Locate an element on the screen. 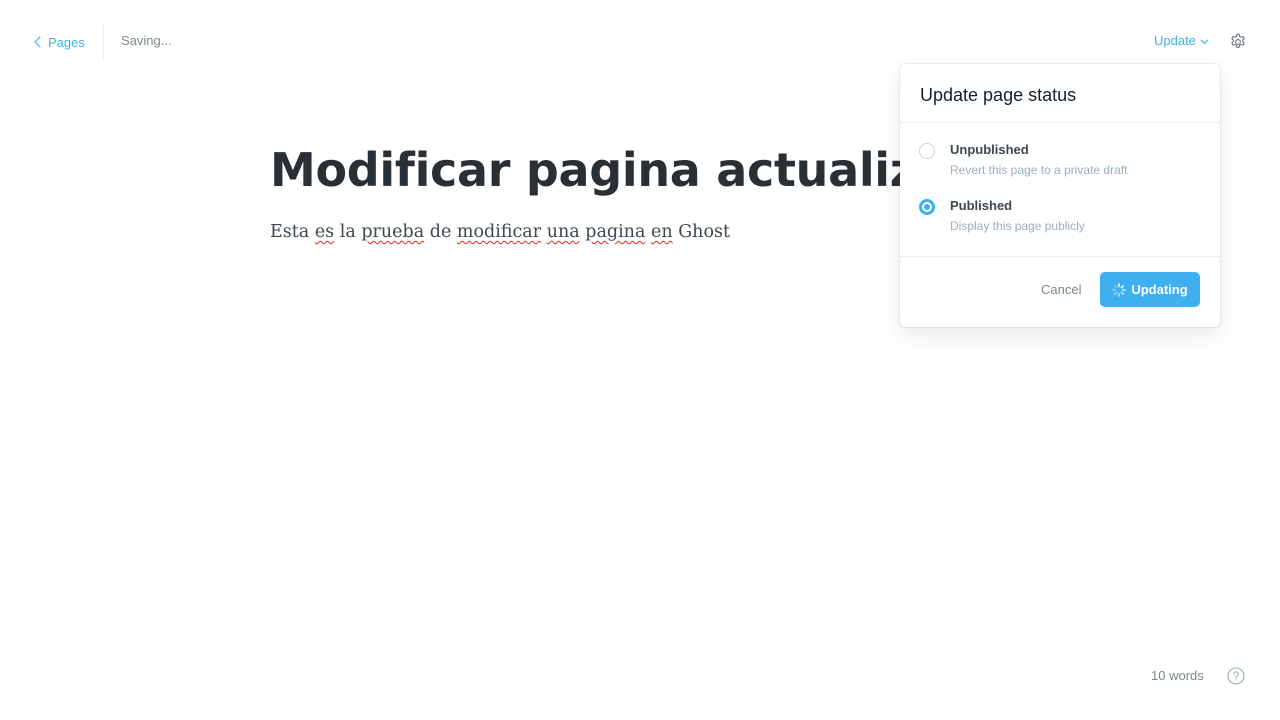 The width and height of the screenshot is (1280, 720). body-word-misspelled: es is located at coordinates (324, 232).